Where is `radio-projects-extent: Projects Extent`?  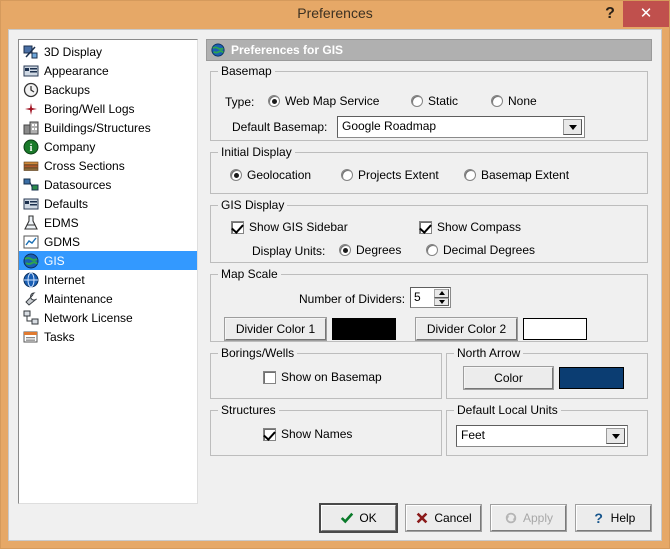 radio-projects-extent: Projects Extent is located at coordinates (390, 175).